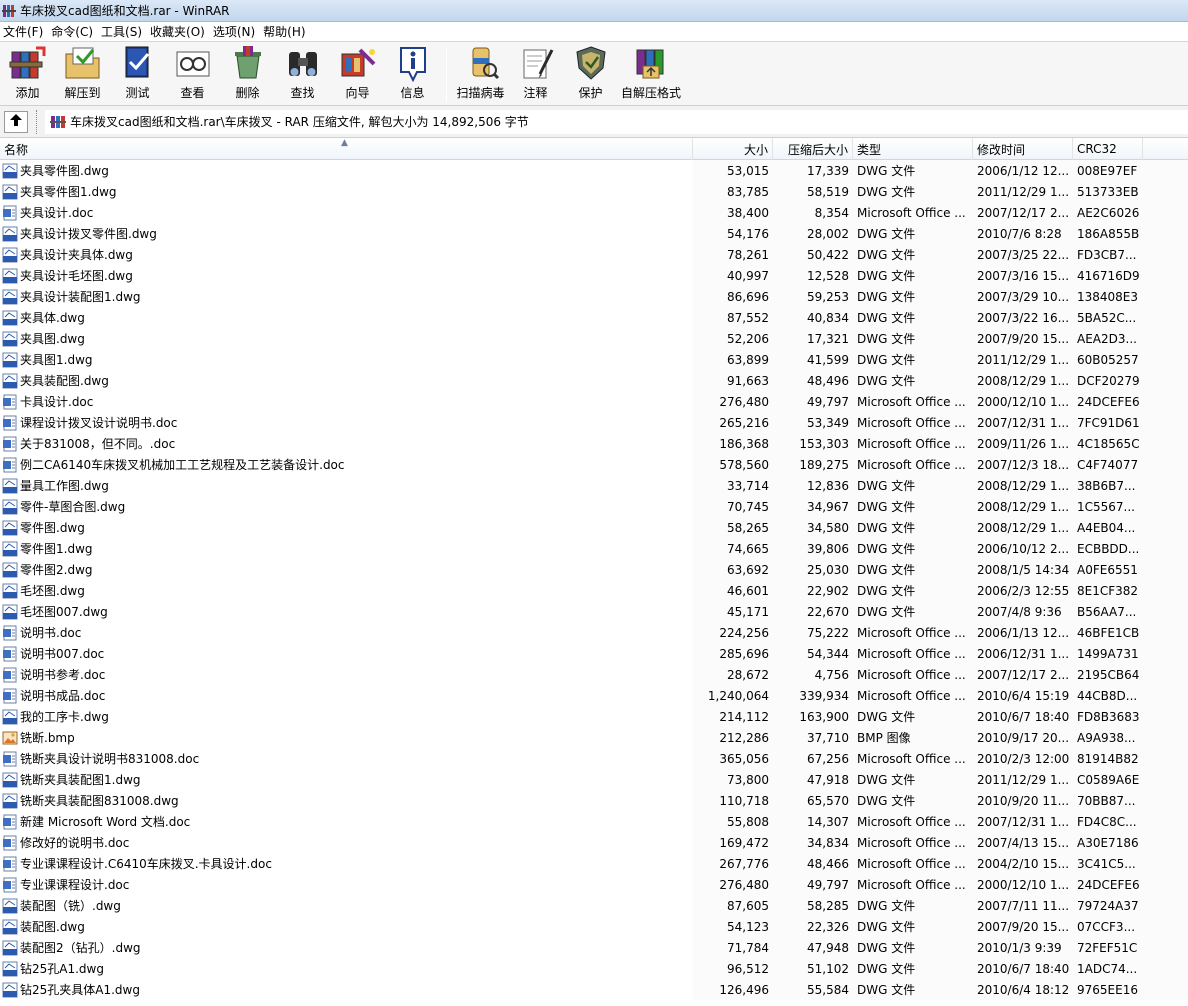 The image size is (1188, 1006). I want to click on comment-button: 注释, so click(535, 72).